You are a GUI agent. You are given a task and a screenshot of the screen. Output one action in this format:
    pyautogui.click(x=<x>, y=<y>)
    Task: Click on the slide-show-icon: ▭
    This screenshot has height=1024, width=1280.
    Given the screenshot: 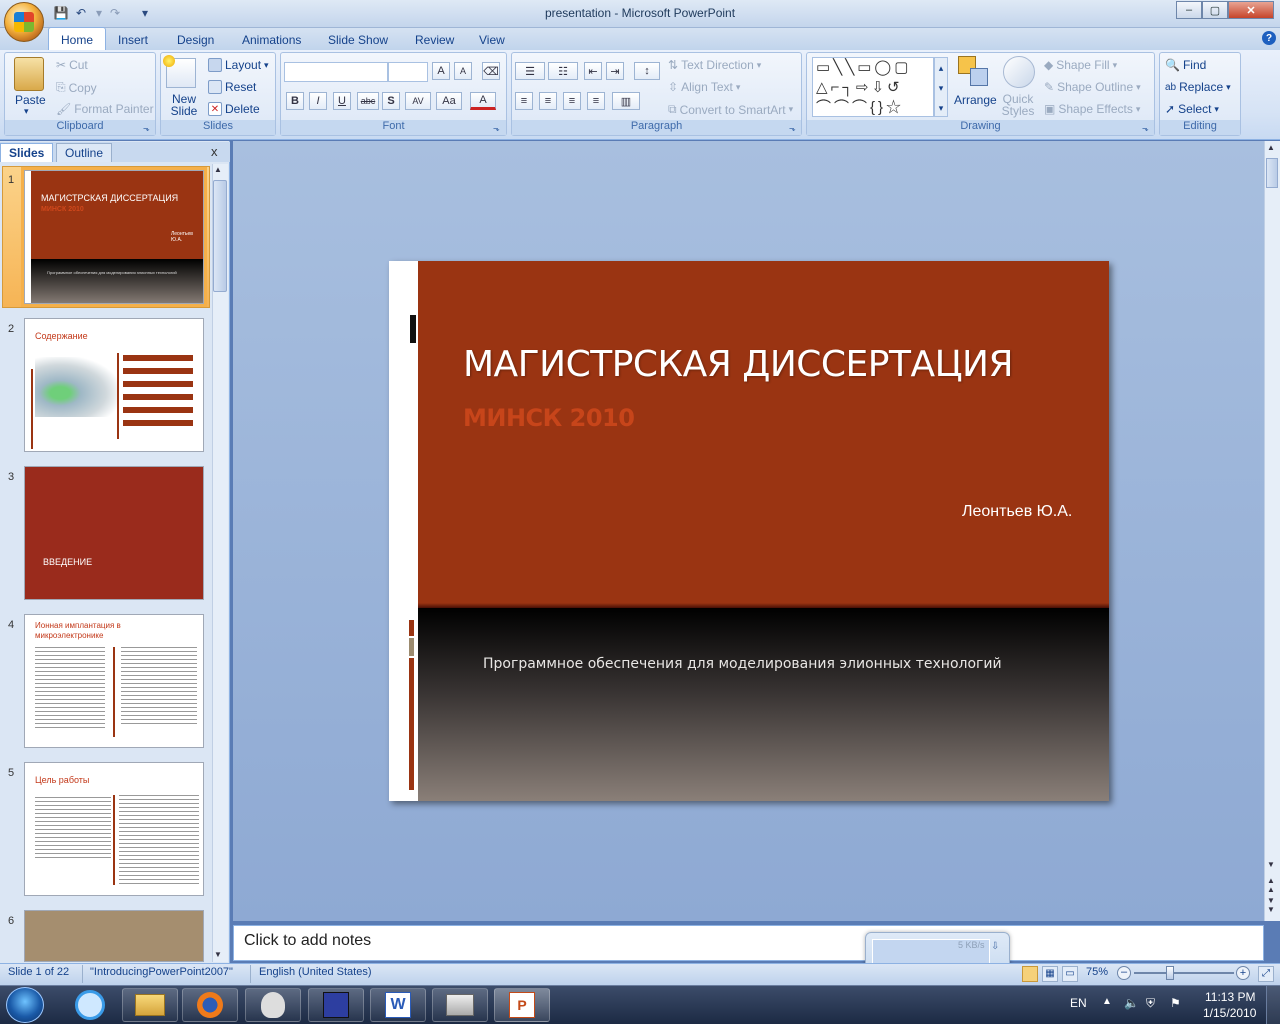 What is the action you would take?
    pyautogui.click(x=1070, y=974)
    